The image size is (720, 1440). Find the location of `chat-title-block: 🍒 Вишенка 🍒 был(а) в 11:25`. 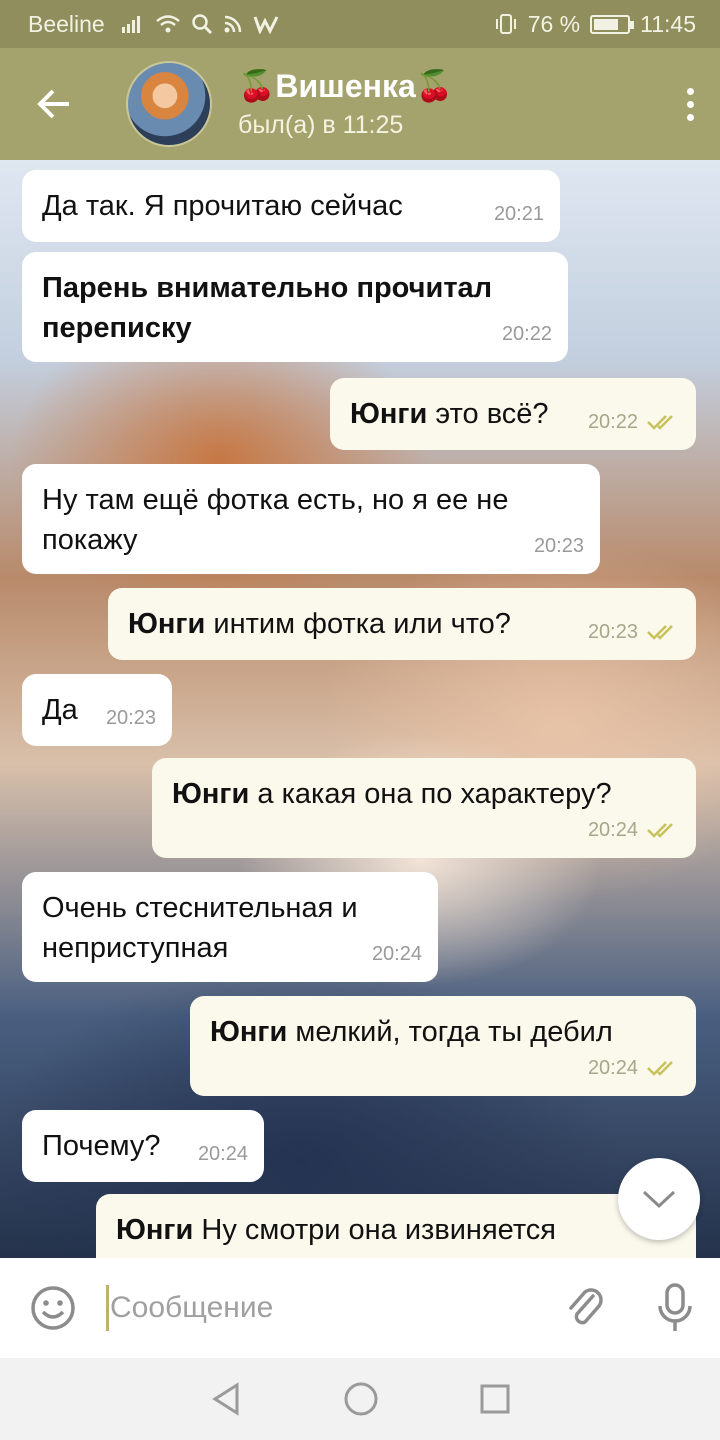

chat-title-block: 🍒 Вишенка 🍒 был(а) в 11:25 is located at coordinates (449, 104).